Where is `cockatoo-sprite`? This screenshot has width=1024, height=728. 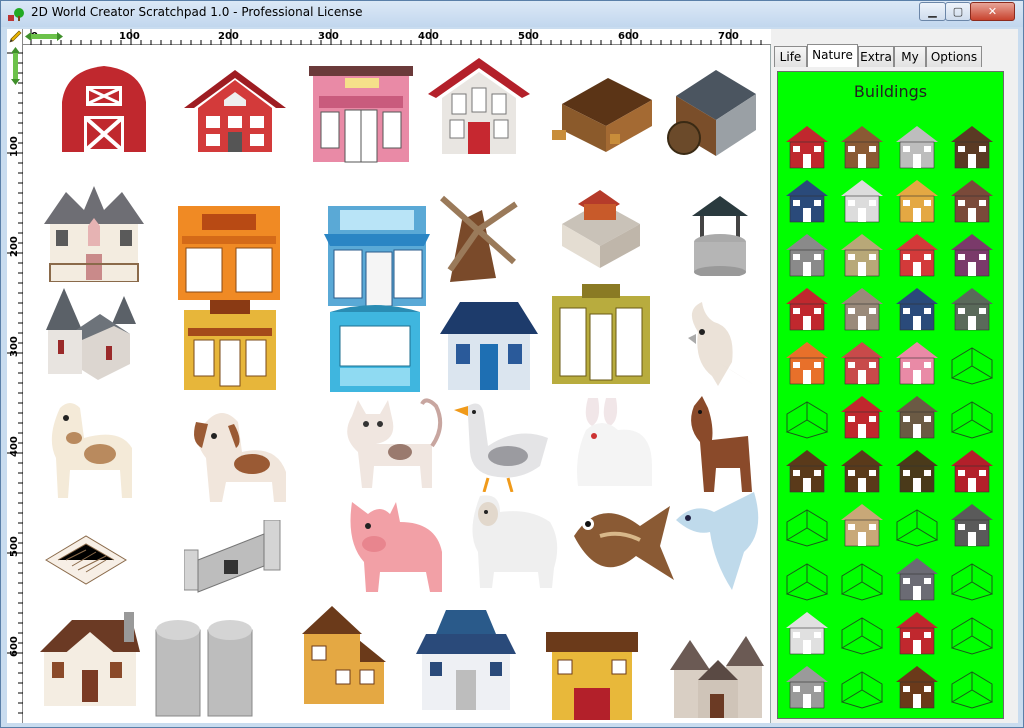 cockatoo-sprite is located at coordinates (716, 351).